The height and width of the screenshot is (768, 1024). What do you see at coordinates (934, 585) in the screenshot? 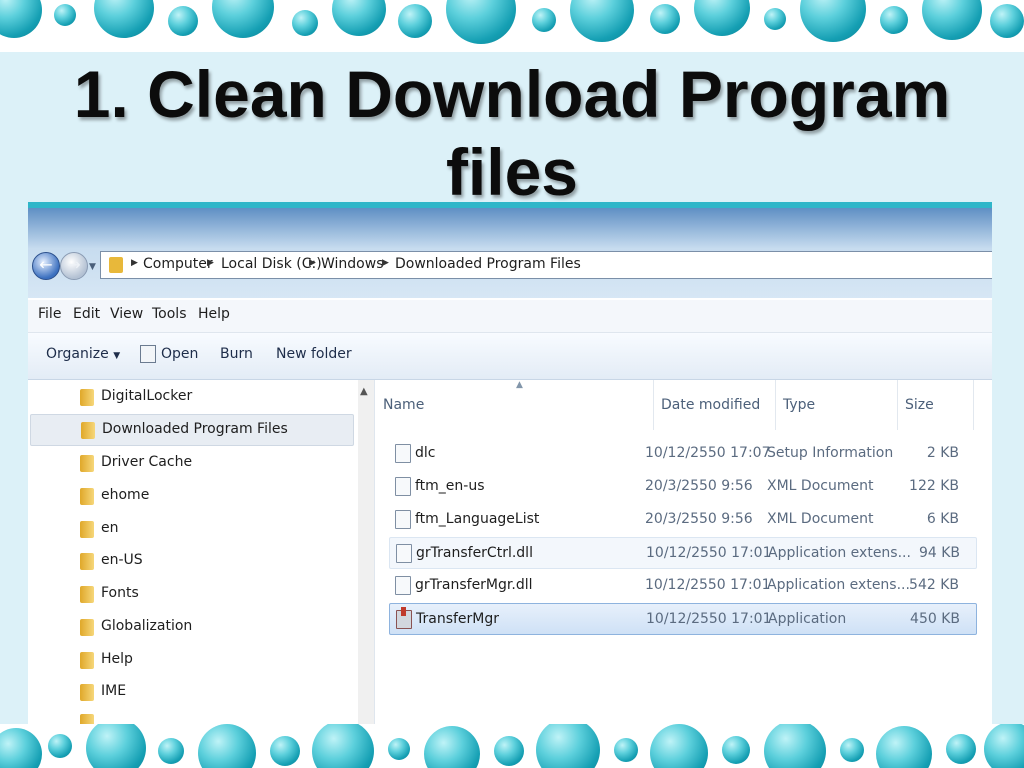
I see `file-size: 542 KB` at bounding box center [934, 585].